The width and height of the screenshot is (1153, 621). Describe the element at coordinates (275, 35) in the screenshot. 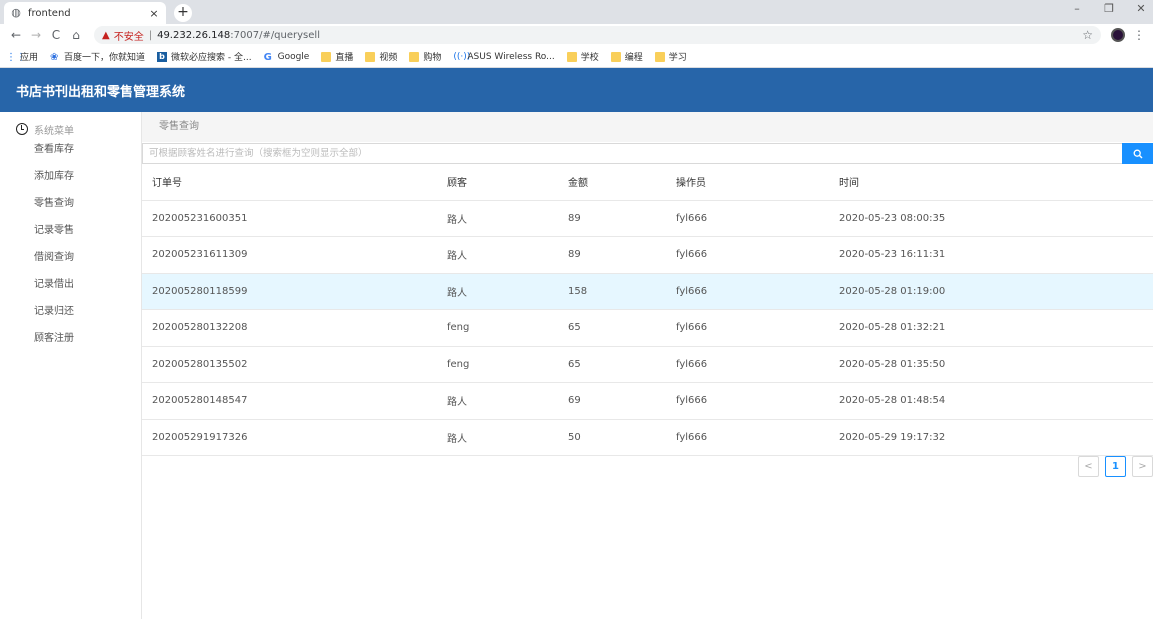

I see `url-path: :7007/#/querysell` at that location.